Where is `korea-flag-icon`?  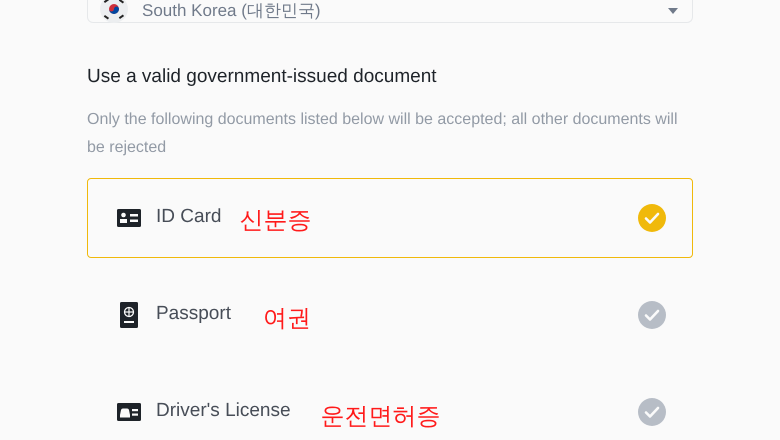 korea-flag-icon is located at coordinates (114, 11).